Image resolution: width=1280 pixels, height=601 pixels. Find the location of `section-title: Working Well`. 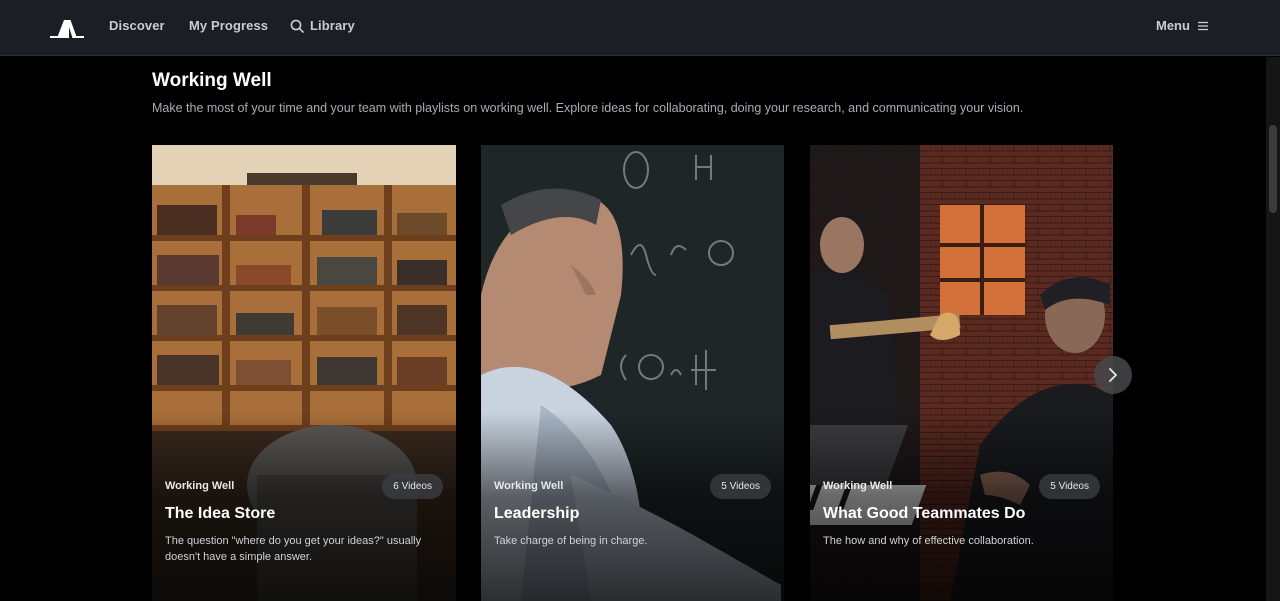

section-title: Working Well is located at coordinates (212, 80).